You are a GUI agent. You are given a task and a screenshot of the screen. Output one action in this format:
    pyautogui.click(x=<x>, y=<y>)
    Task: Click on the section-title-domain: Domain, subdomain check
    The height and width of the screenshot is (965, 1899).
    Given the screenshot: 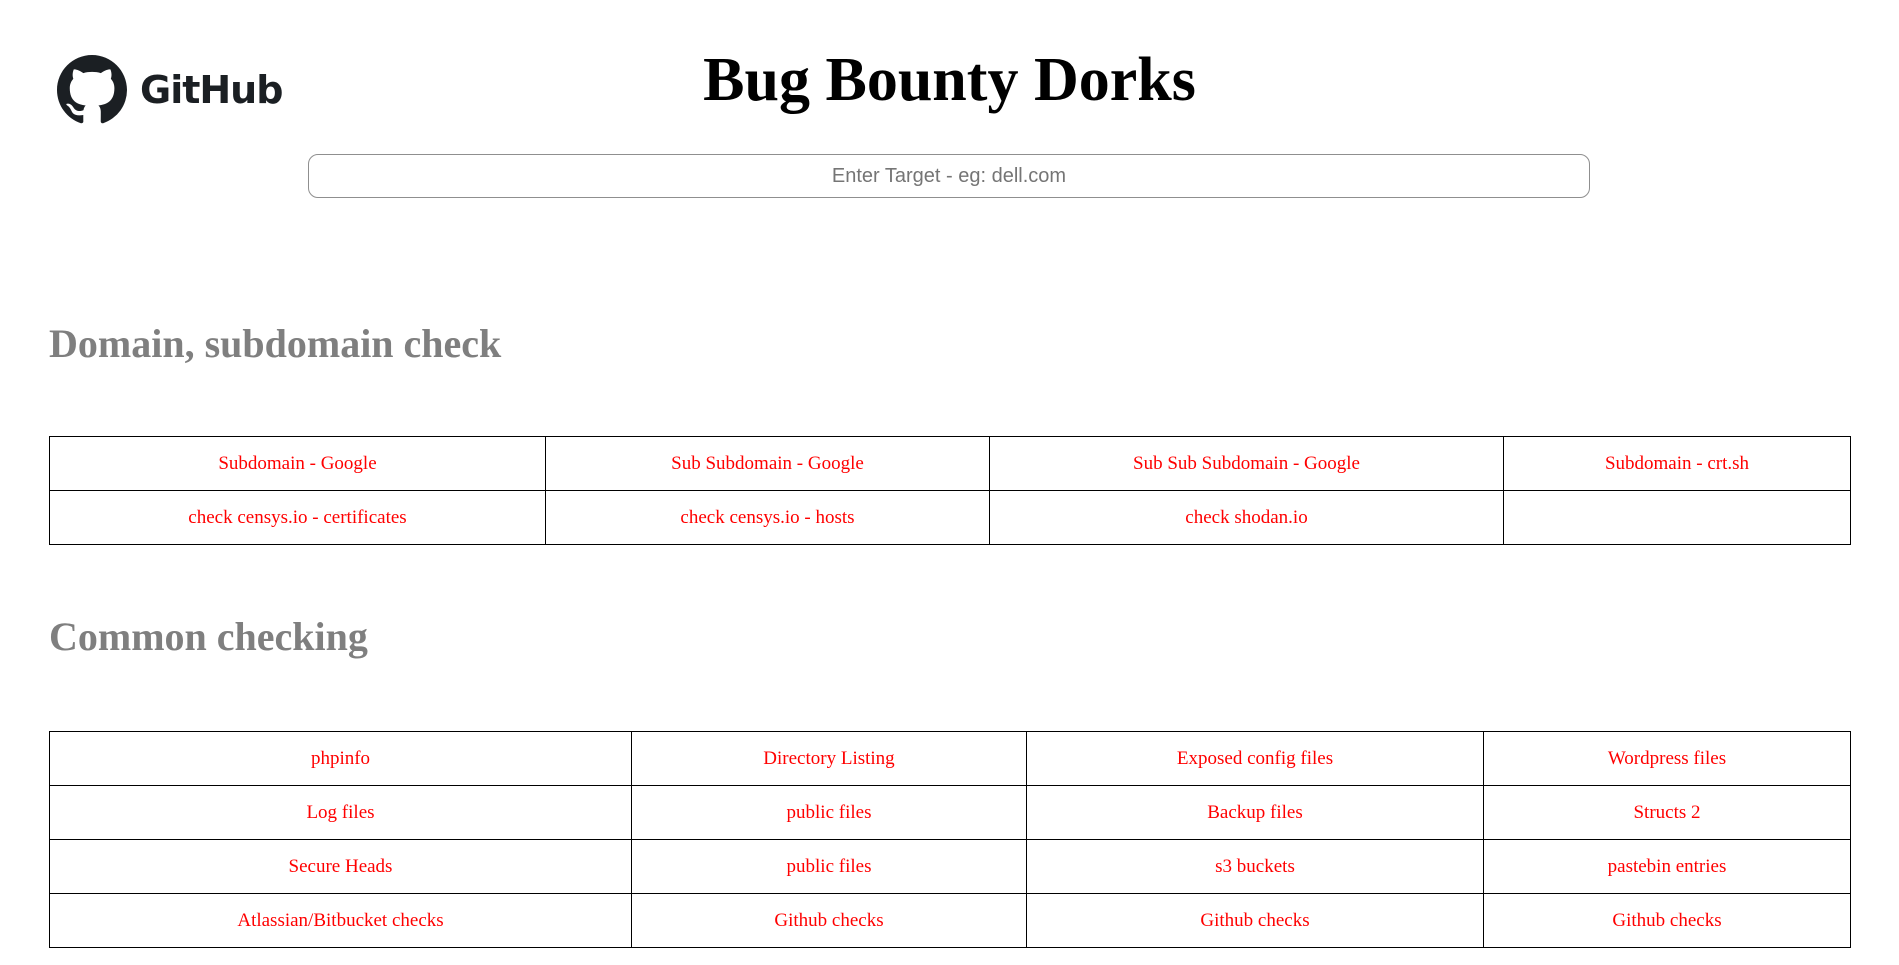 What is the action you would take?
    pyautogui.click(x=275, y=343)
    